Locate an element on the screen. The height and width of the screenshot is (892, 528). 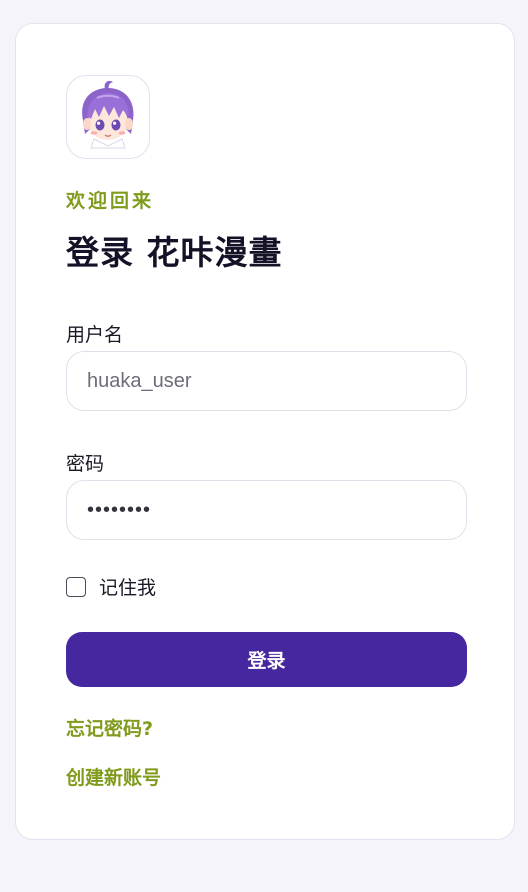
remember-me-checkbox is located at coordinates (76, 586).